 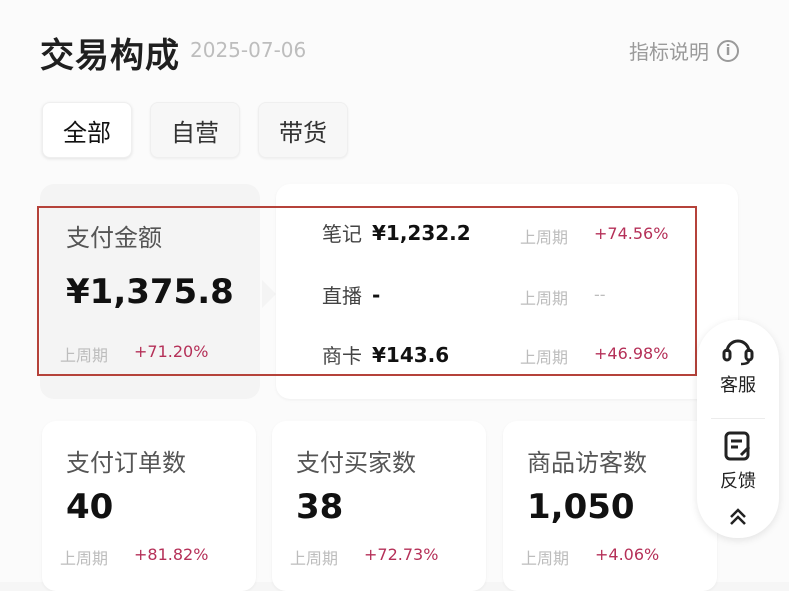 What do you see at coordinates (126, 463) in the screenshot?
I see `metric-label: 支付订单数` at bounding box center [126, 463].